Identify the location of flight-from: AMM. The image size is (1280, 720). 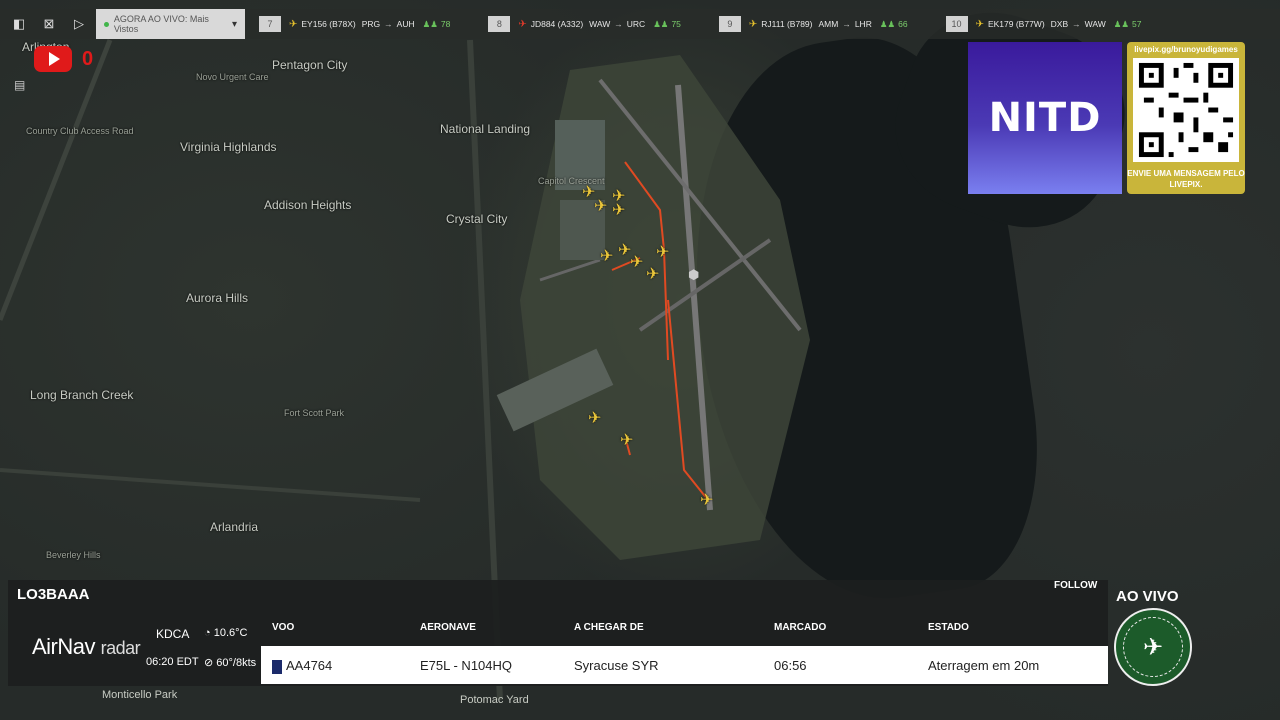
(828, 24).